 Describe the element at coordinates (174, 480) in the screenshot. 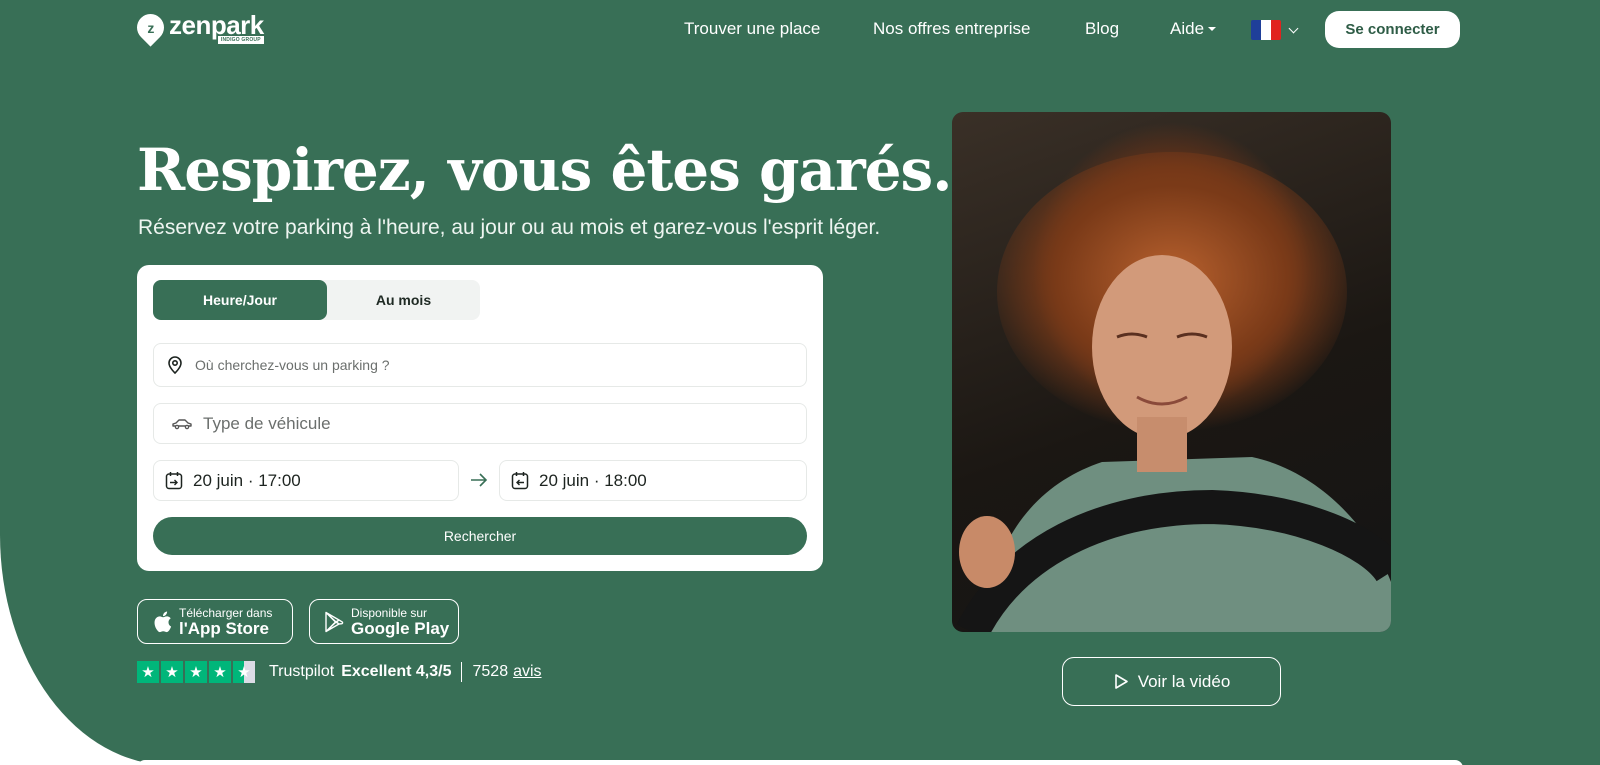

I see `calendar-in-icon` at that location.